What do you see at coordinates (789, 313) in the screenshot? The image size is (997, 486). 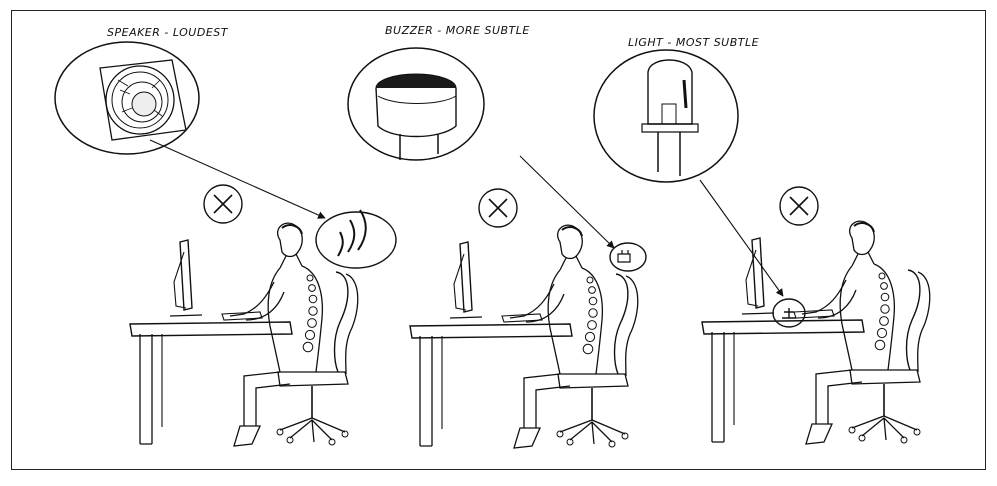 I see `light-callout` at bounding box center [789, 313].